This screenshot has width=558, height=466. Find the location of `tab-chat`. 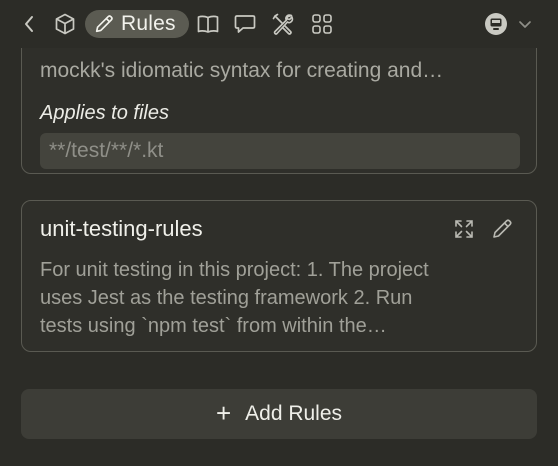

tab-chat is located at coordinates (245, 24).